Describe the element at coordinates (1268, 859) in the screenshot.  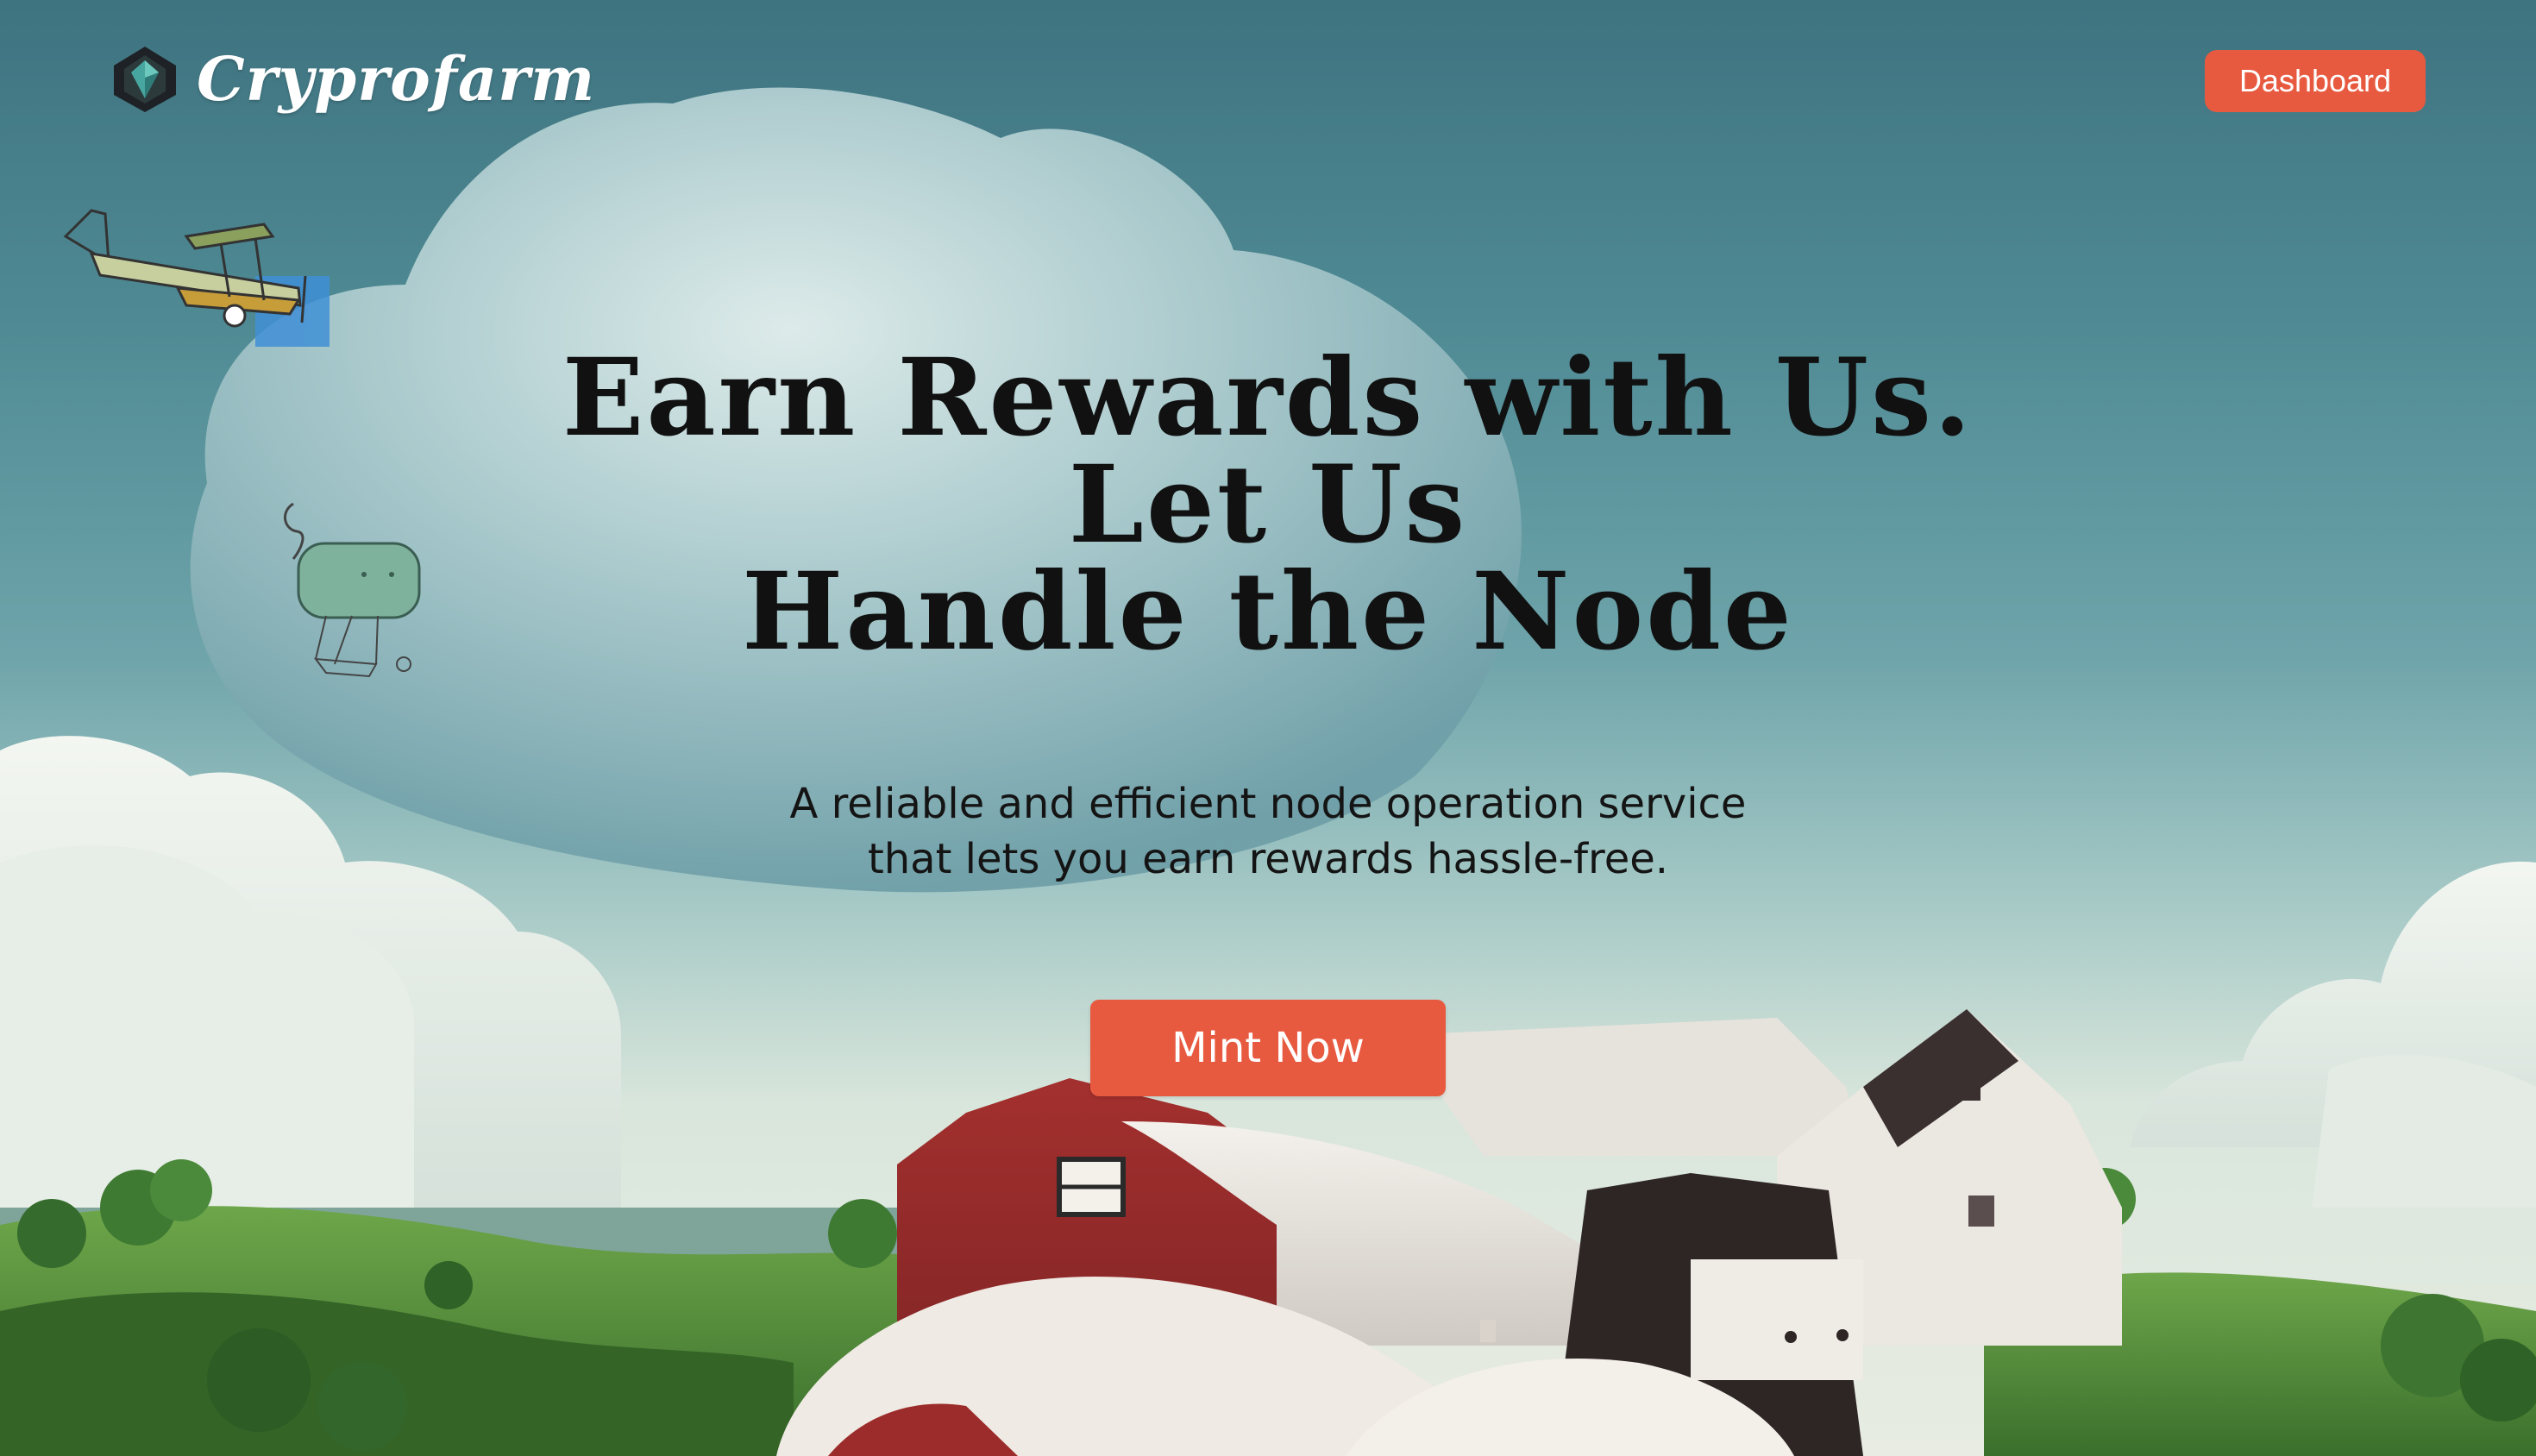
I see `hero-subtitle-line: that lets you earn rewards hassle-free.` at that location.